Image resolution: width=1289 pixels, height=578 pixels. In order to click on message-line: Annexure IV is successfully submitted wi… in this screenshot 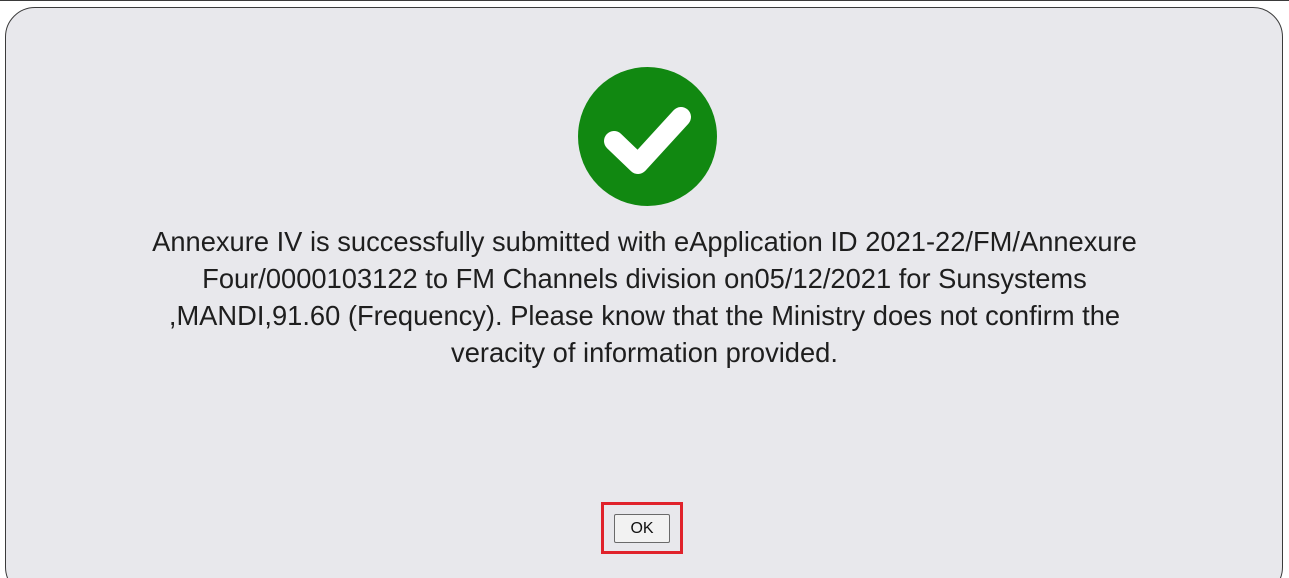, I will do `click(644, 241)`.